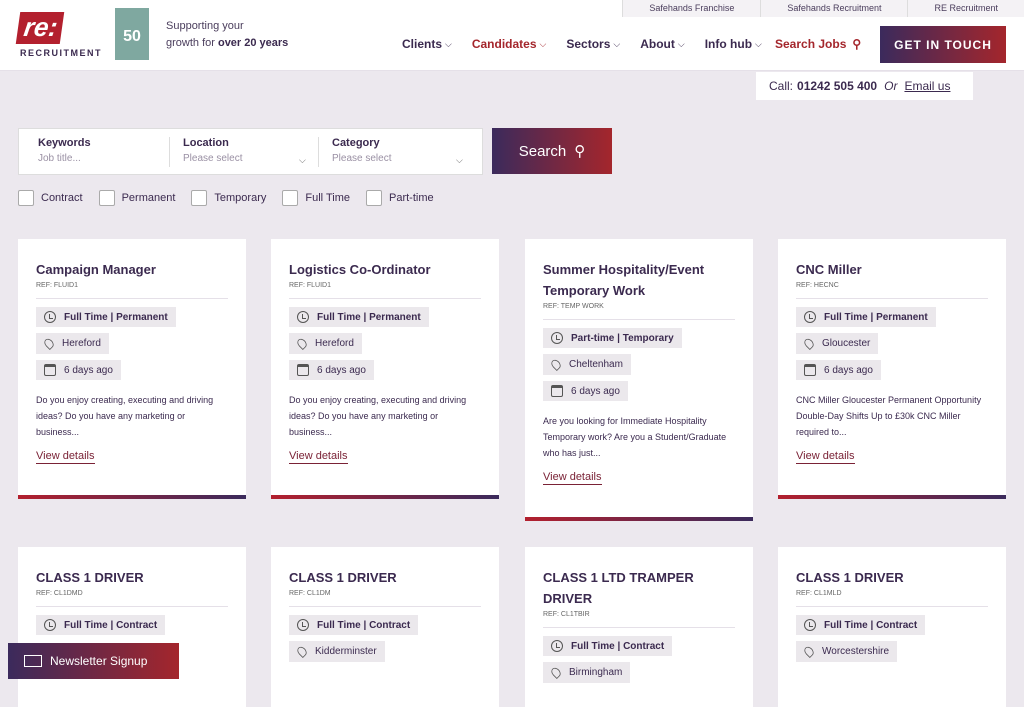 The width and height of the screenshot is (1024, 707). Describe the element at coordinates (385, 598) in the screenshot. I see `job-ref: REF: CL1DM` at that location.